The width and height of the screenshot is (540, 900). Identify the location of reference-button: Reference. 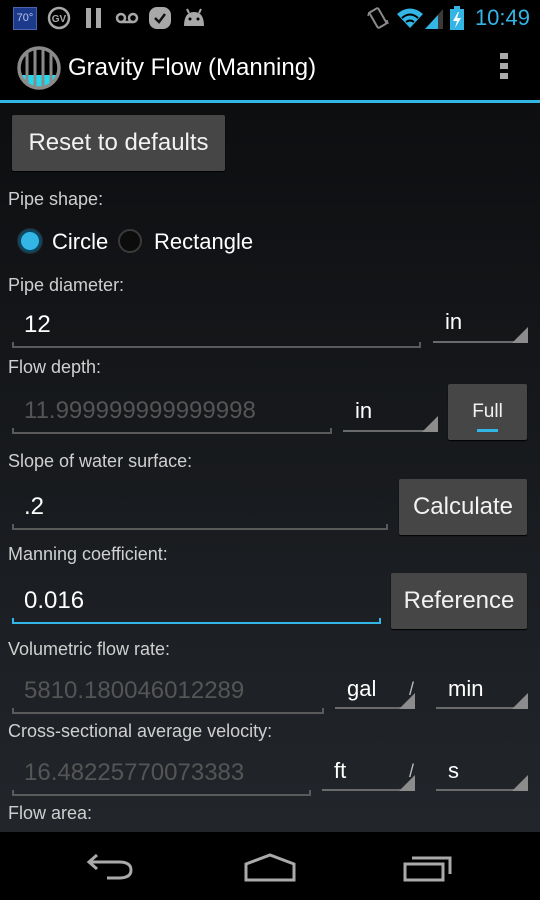
(459, 601).